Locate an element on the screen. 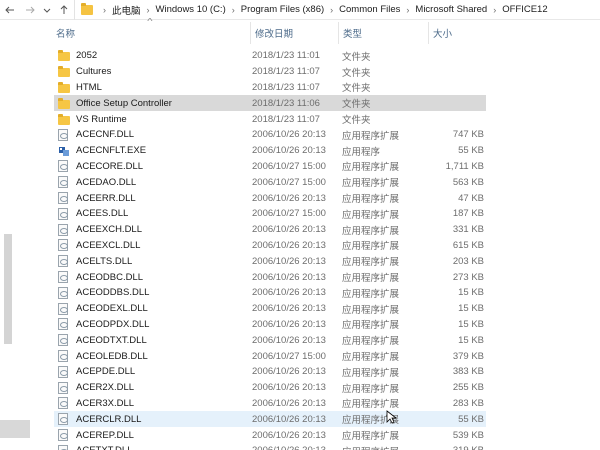 The height and width of the screenshot is (450, 600). file-name: ACEEXCL.DLL is located at coordinates (108, 245).